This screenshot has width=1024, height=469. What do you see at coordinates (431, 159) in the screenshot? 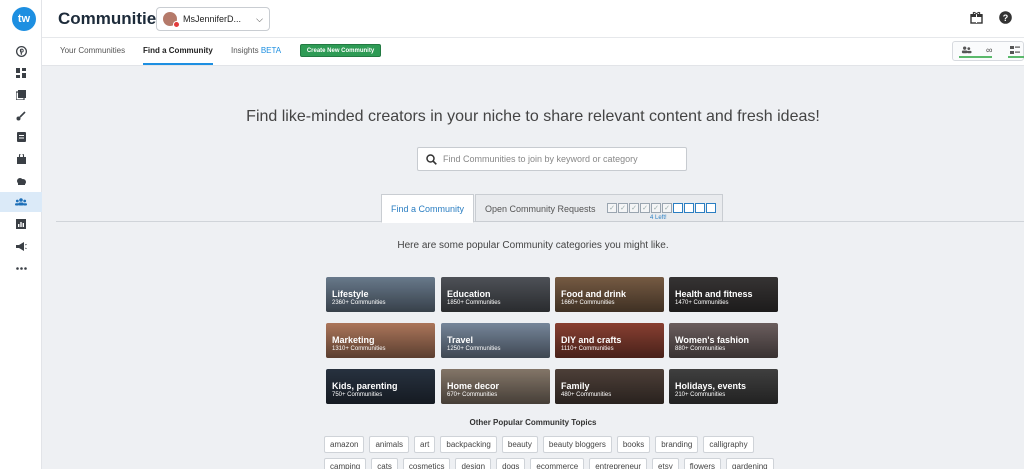
I see `search-icon` at bounding box center [431, 159].